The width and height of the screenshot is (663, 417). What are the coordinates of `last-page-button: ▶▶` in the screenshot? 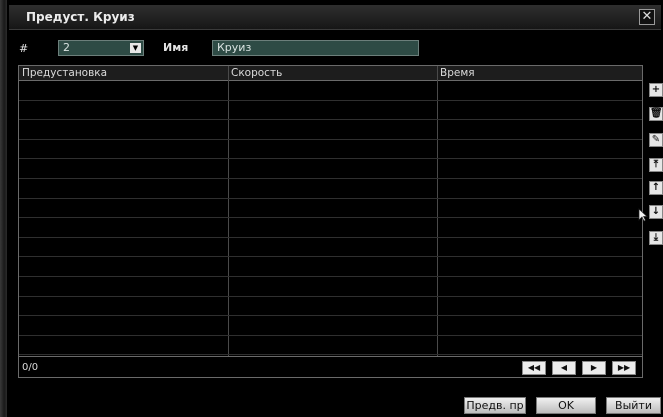 It's located at (624, 368).